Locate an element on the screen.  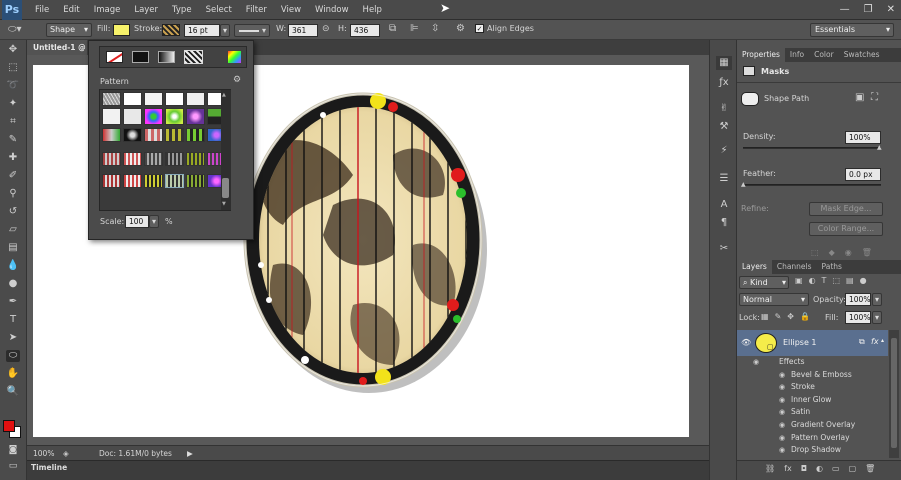
eye-icon: 👁 is located at coordinates (746, 342).